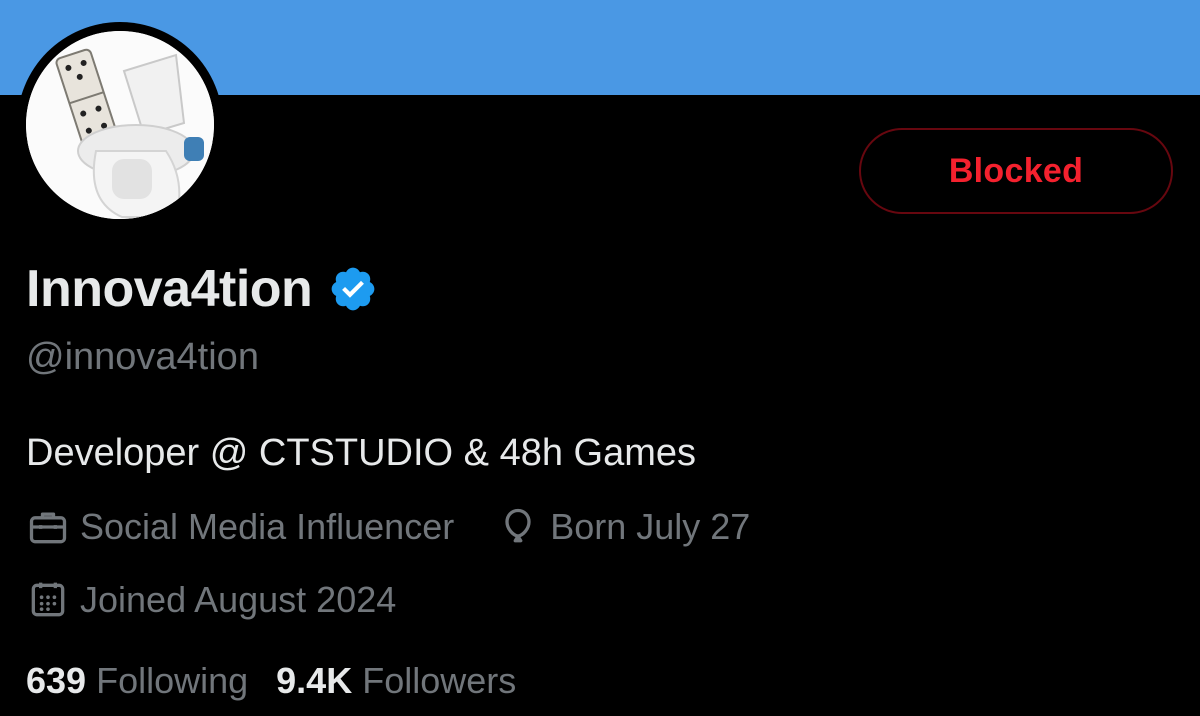 This screenshot has height=716, width=1200. What do you see at coordinates (314, 680) in the screenshot?
I see `followers-count: 9.4K` at bounding box center [314, 680].